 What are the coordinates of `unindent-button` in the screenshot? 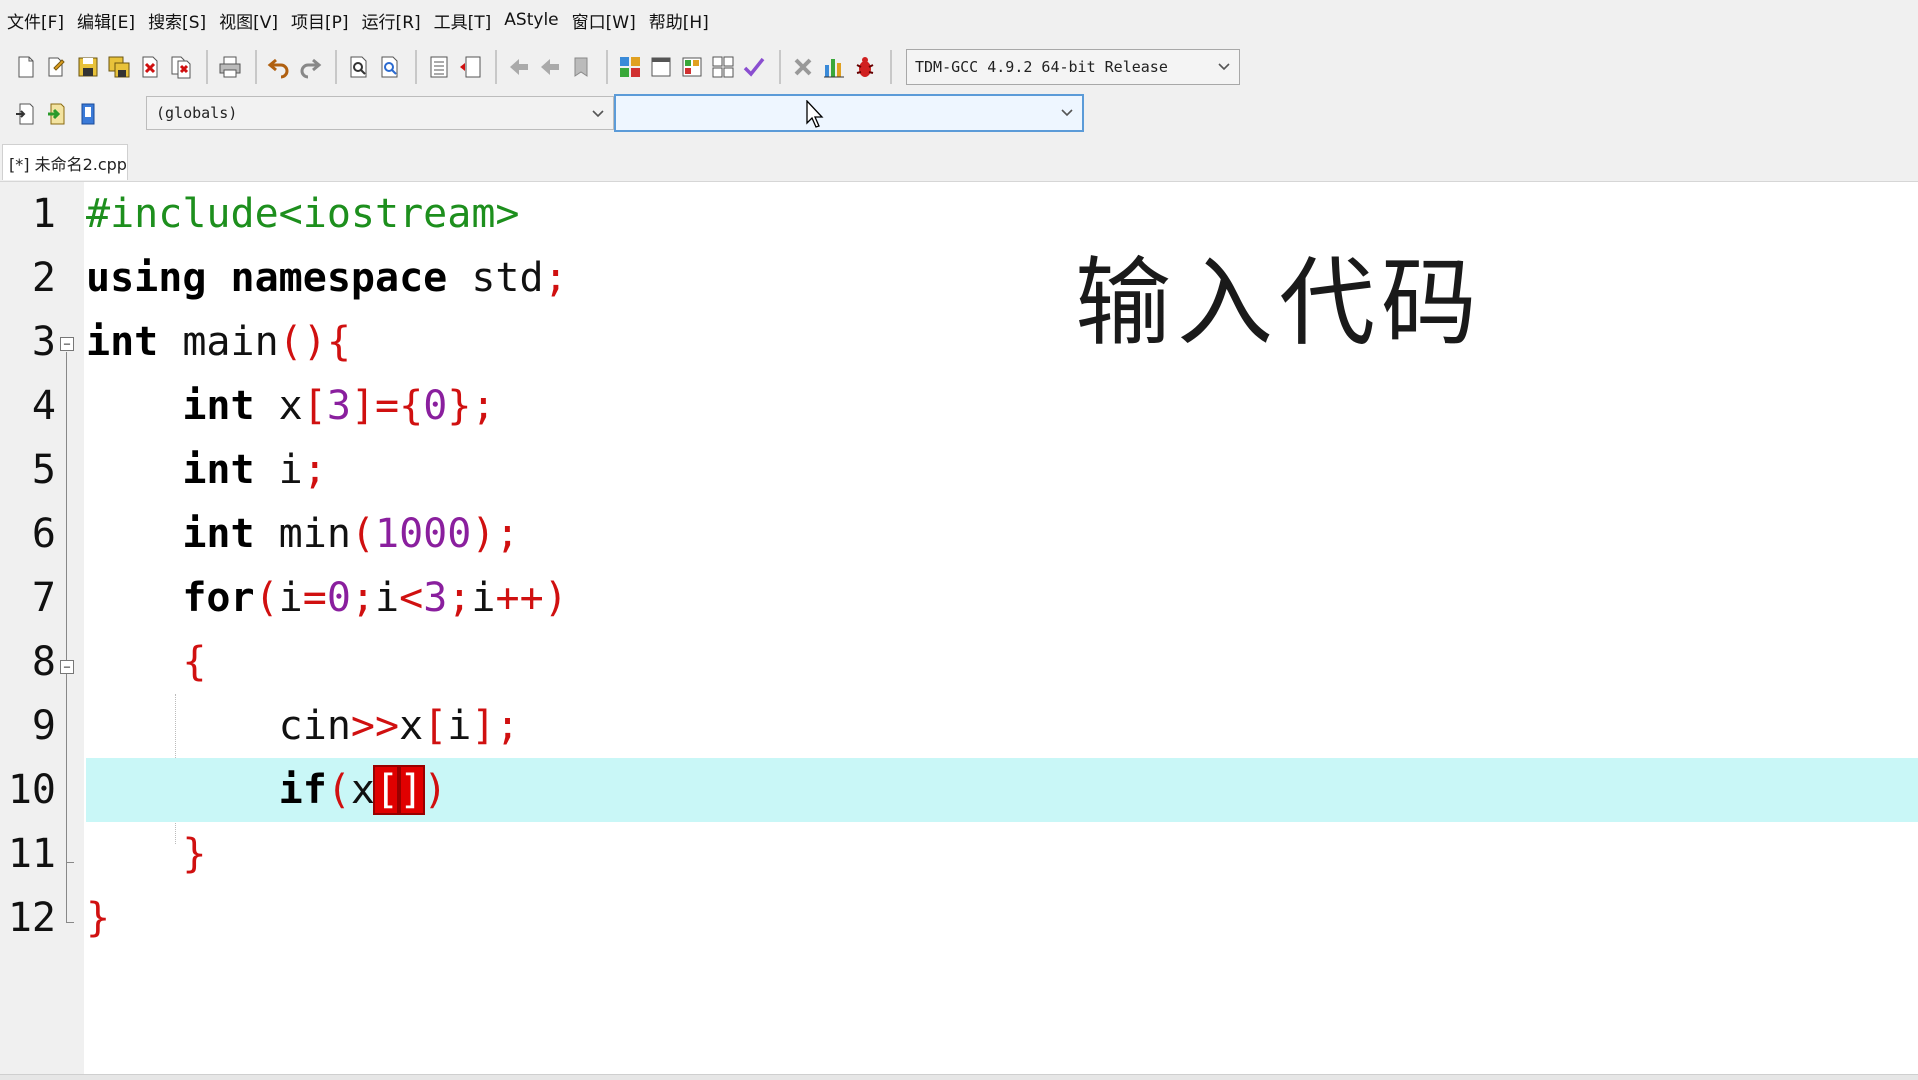 It's located at (470, 67).